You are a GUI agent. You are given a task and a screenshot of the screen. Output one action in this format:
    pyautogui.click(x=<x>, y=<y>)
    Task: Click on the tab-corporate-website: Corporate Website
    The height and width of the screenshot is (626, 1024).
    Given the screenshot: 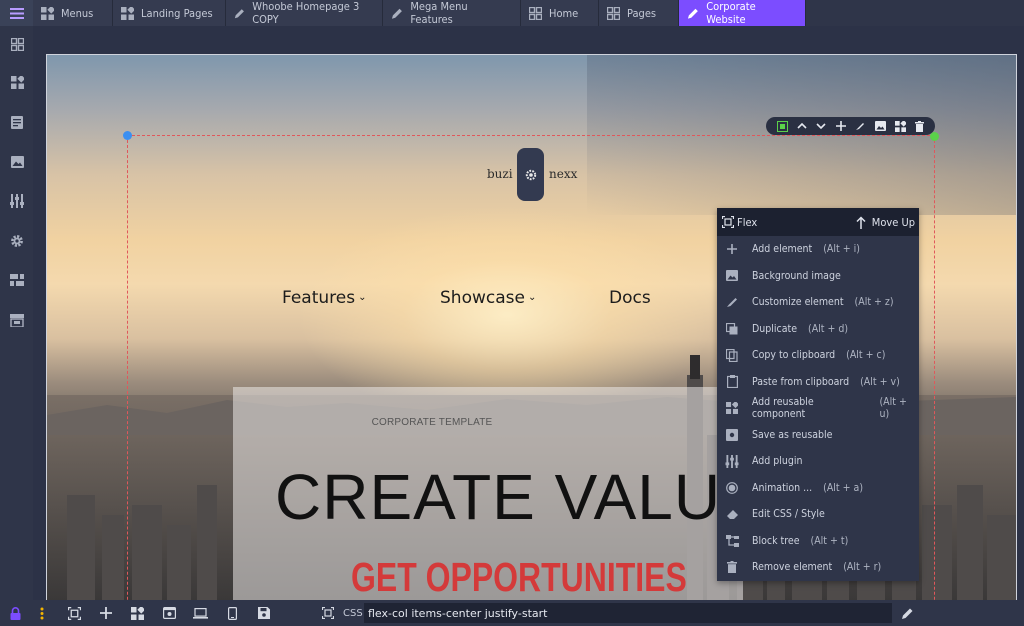 What is the action you would take?
    pyautogui.click(x=742, y=13)
    